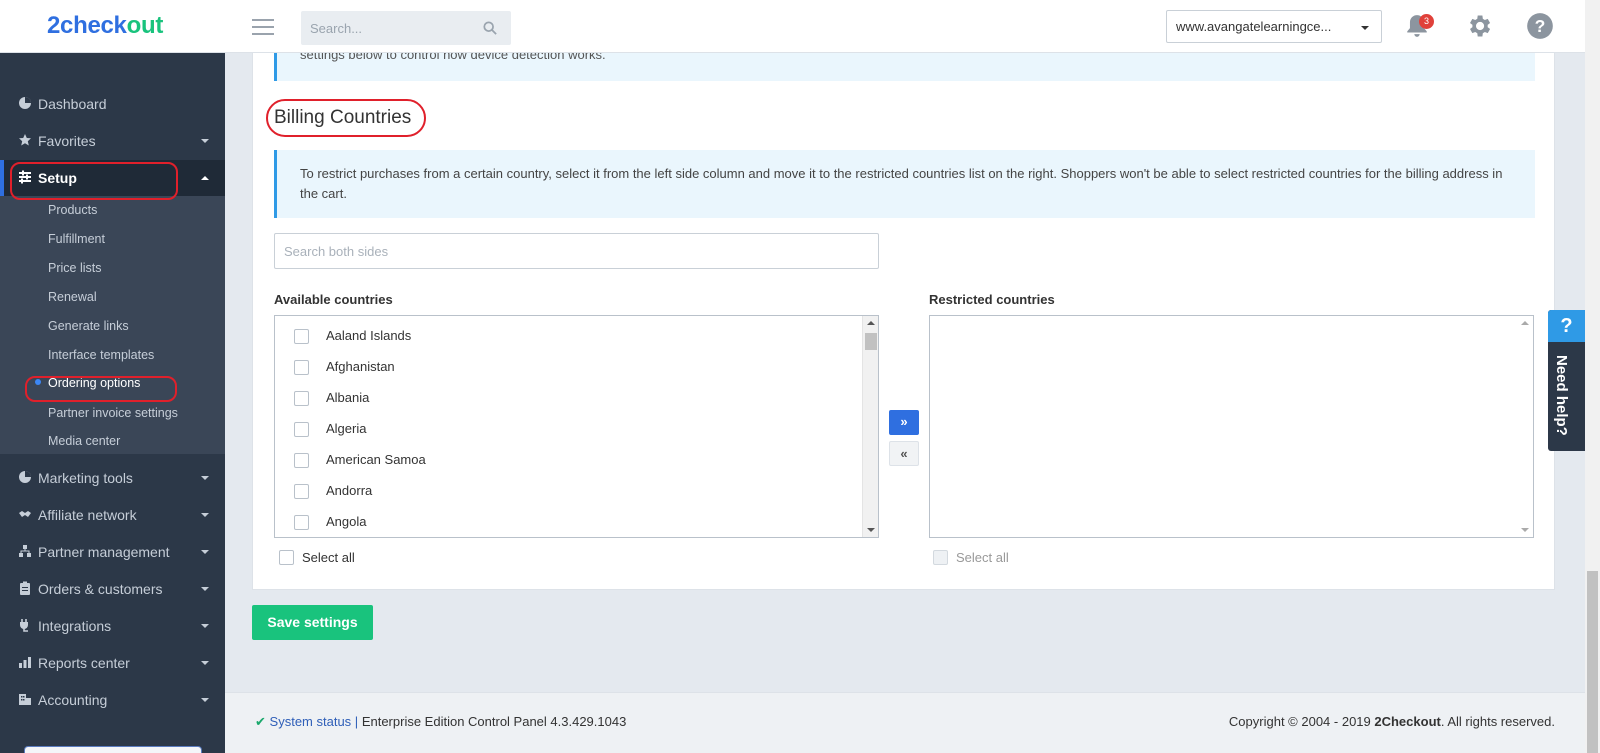 This screenshot has width=1600, height=753. I want to click on system-status-link: System status, so click(311, 721).